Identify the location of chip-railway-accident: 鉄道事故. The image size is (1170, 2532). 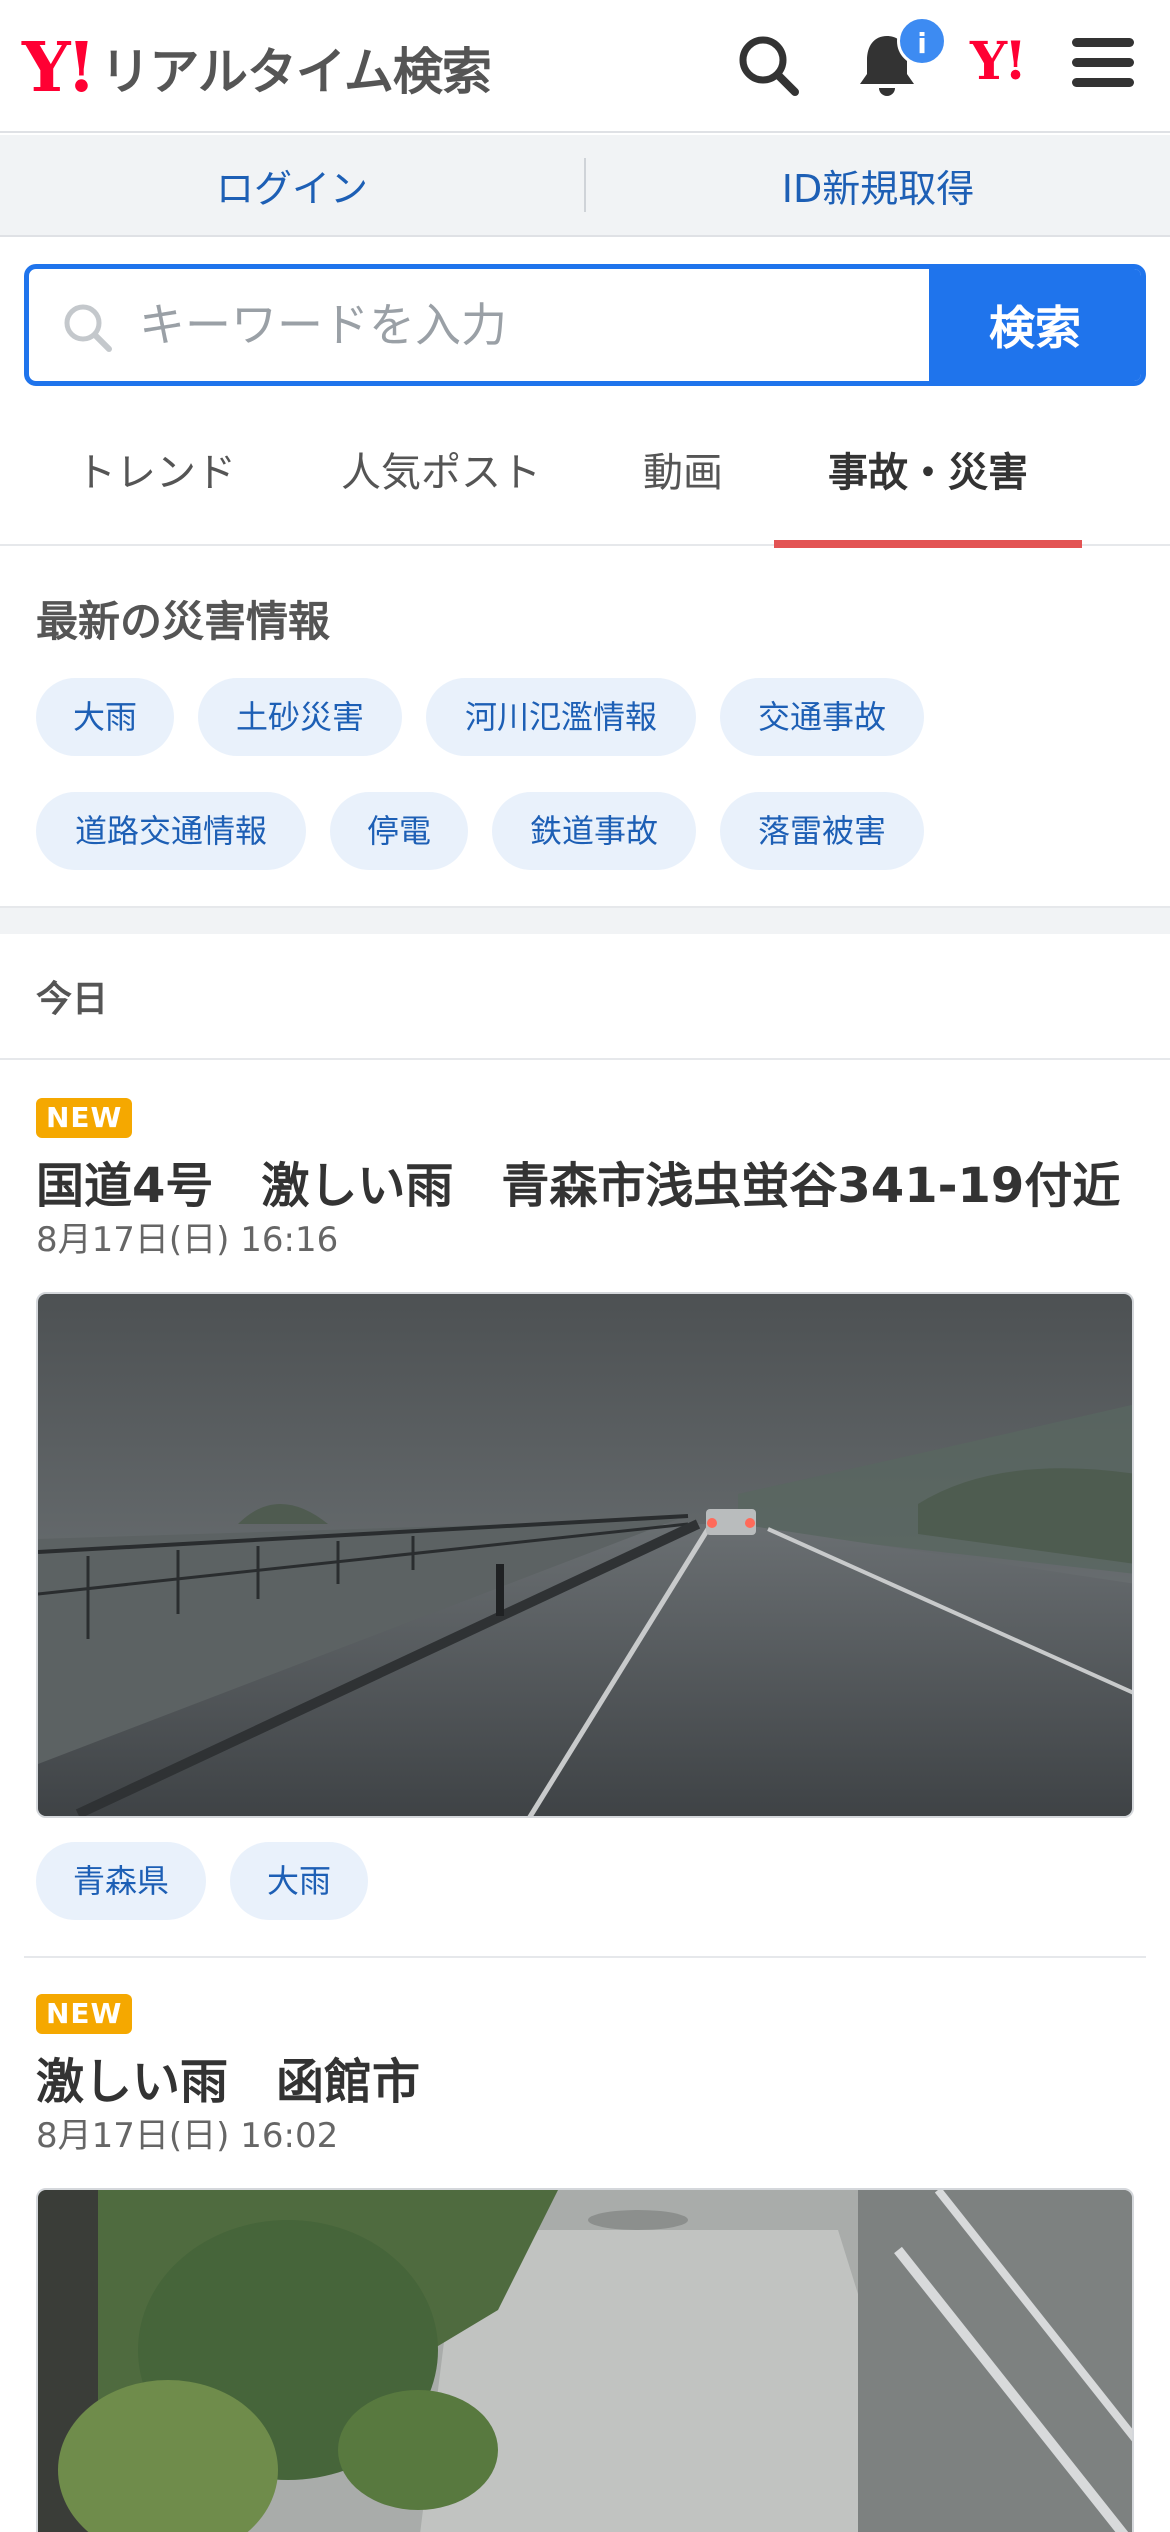
(594, 831).